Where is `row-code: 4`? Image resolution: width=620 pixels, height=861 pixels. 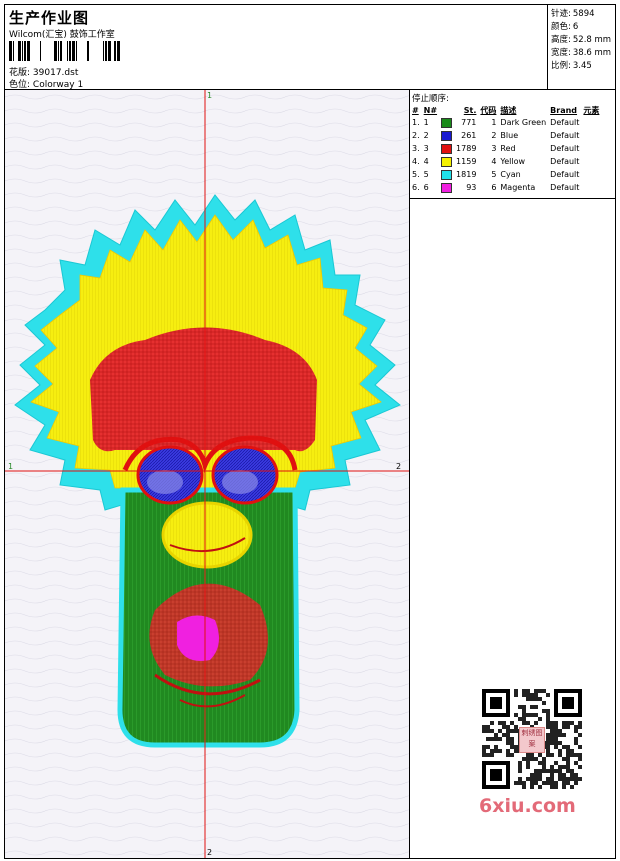
row-code: 4 is located at coordinates (494, 161).